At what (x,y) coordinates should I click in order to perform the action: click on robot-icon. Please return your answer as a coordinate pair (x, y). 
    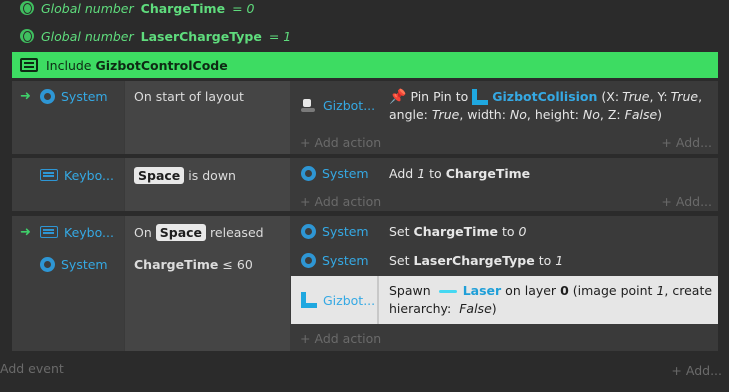
    Looking at the image, I should click on (309, 105).